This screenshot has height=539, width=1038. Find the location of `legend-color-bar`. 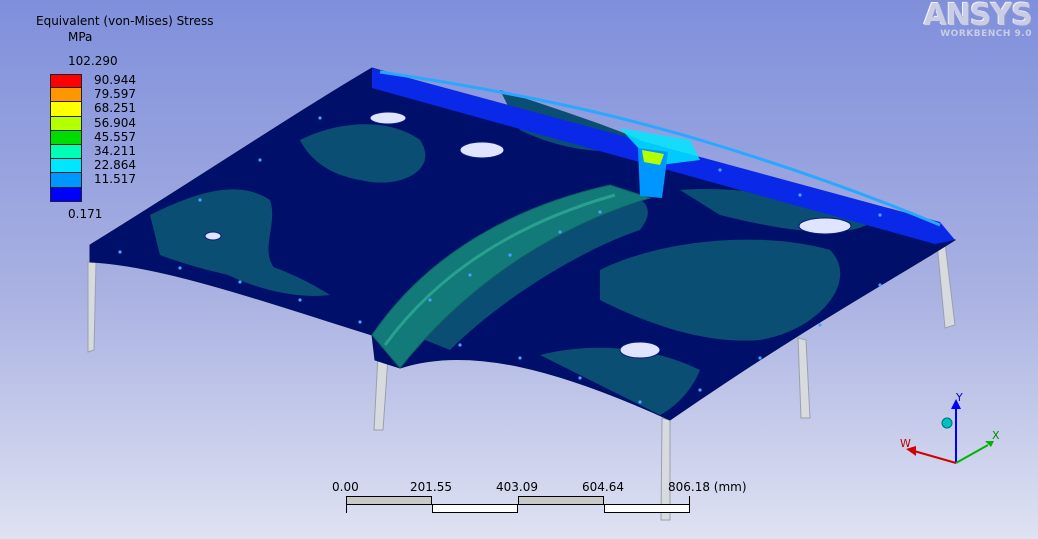

legend-color-bar is located at coordinates (66, 138).